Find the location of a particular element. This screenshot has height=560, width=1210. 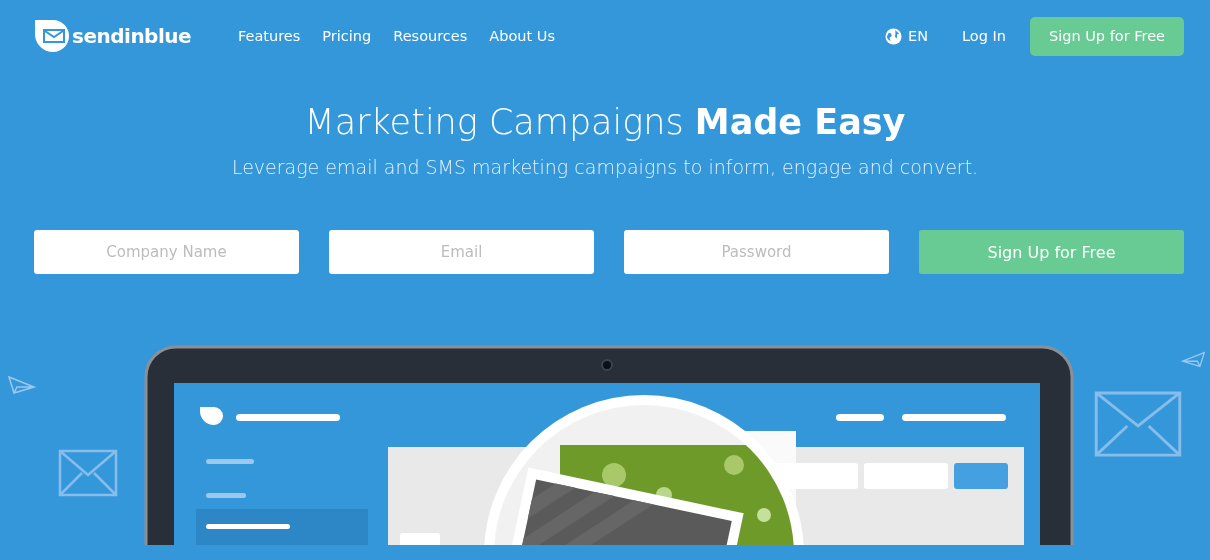

input-field: Password is located at coordinates (756, 252).